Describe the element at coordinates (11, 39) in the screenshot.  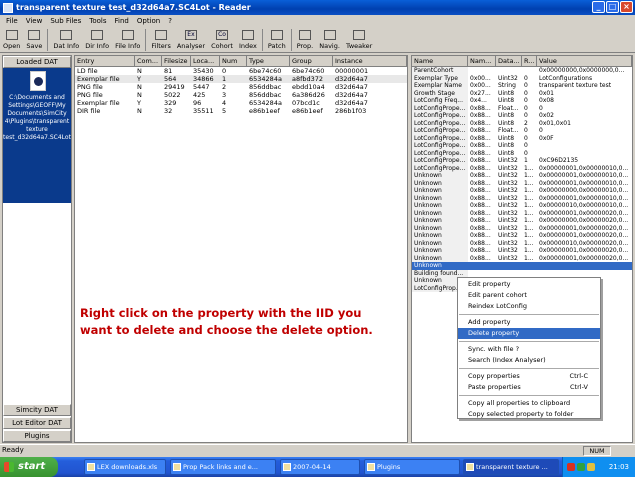
I see `open-button: Open` at that location.